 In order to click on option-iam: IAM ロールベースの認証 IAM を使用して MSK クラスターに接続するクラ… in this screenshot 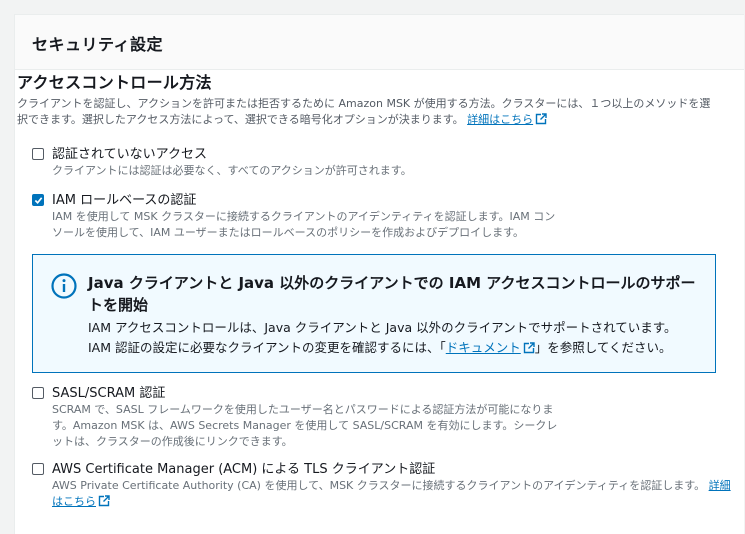, I will do `click(297, 216)`.